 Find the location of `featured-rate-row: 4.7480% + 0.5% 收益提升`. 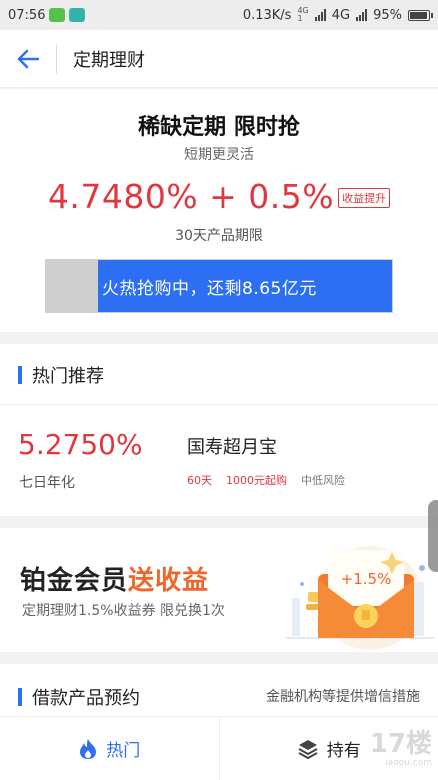

featured-rate-row: 4.7480% + 0.5% 收益提升 is located at coordinates (219, 196).